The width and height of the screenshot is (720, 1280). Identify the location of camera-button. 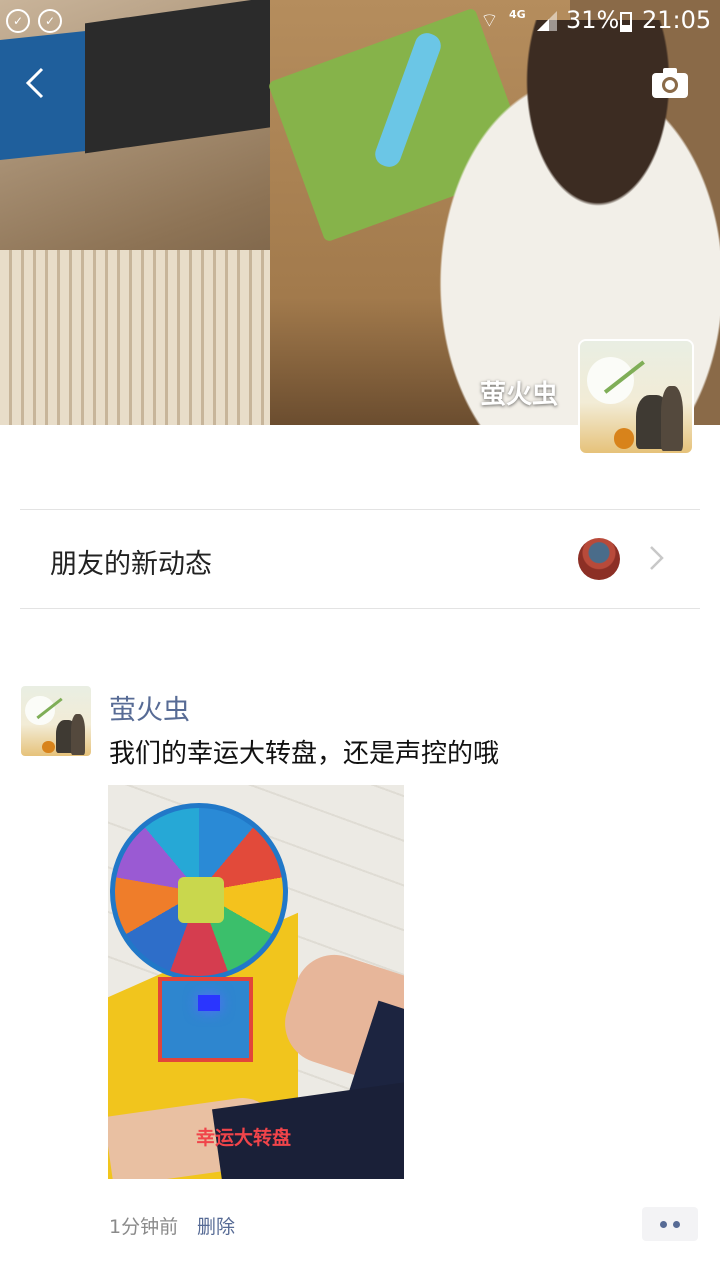
(670, 83).